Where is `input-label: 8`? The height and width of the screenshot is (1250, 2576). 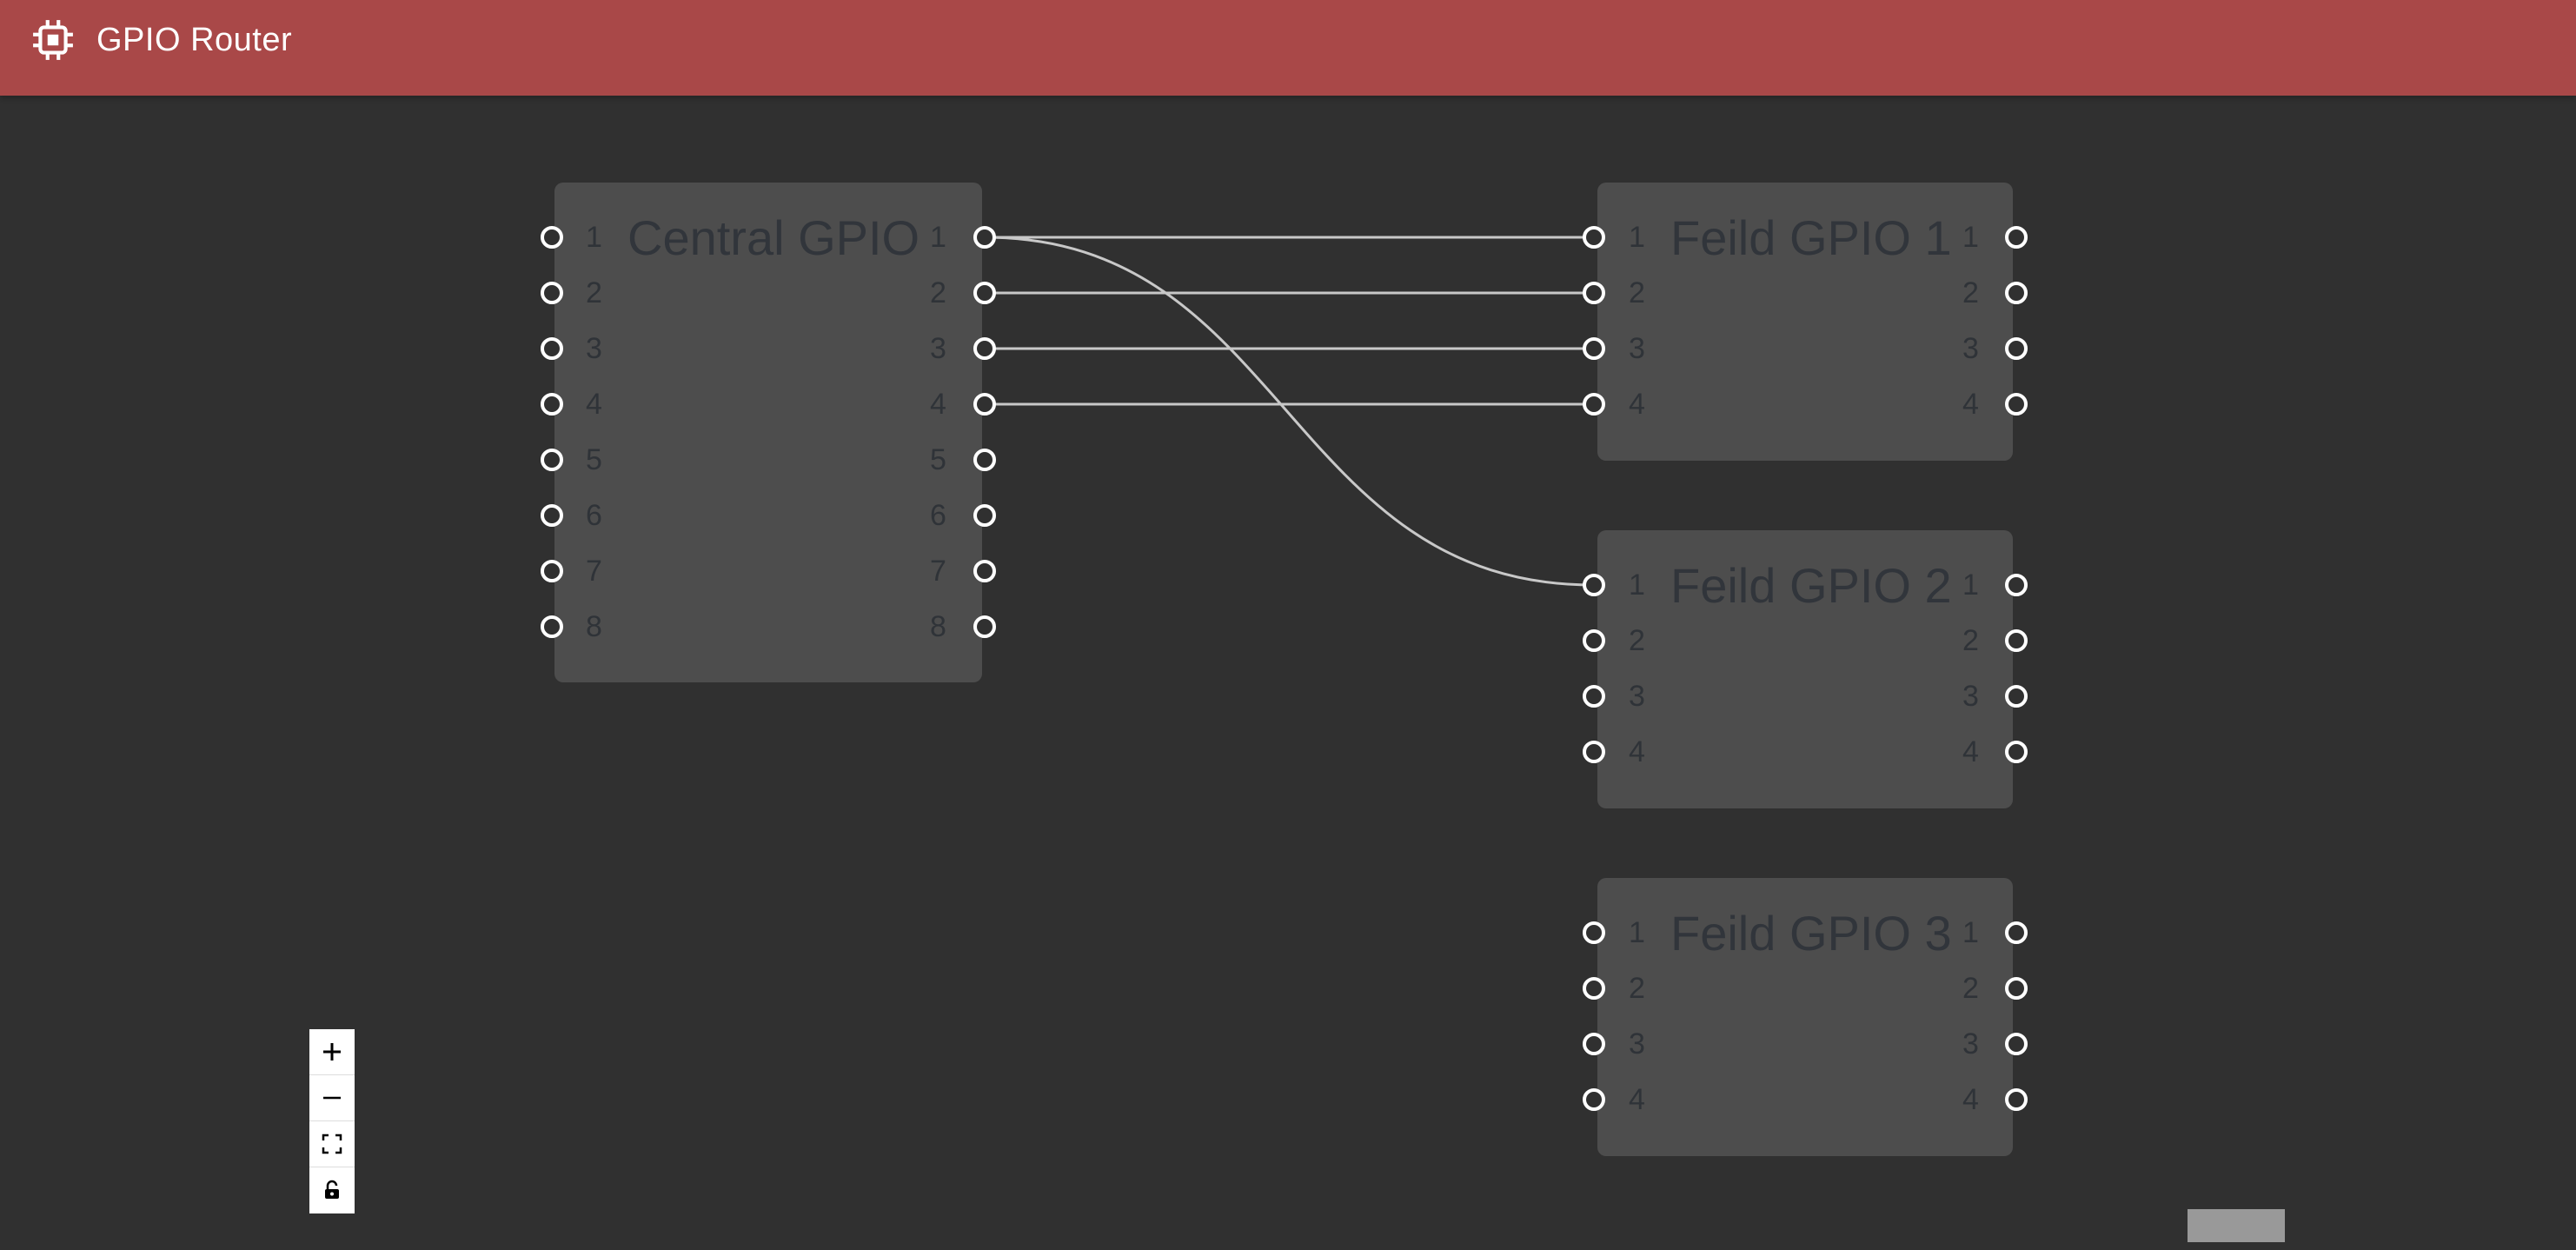 input-label: 8 is located at coordinates (594, 626).